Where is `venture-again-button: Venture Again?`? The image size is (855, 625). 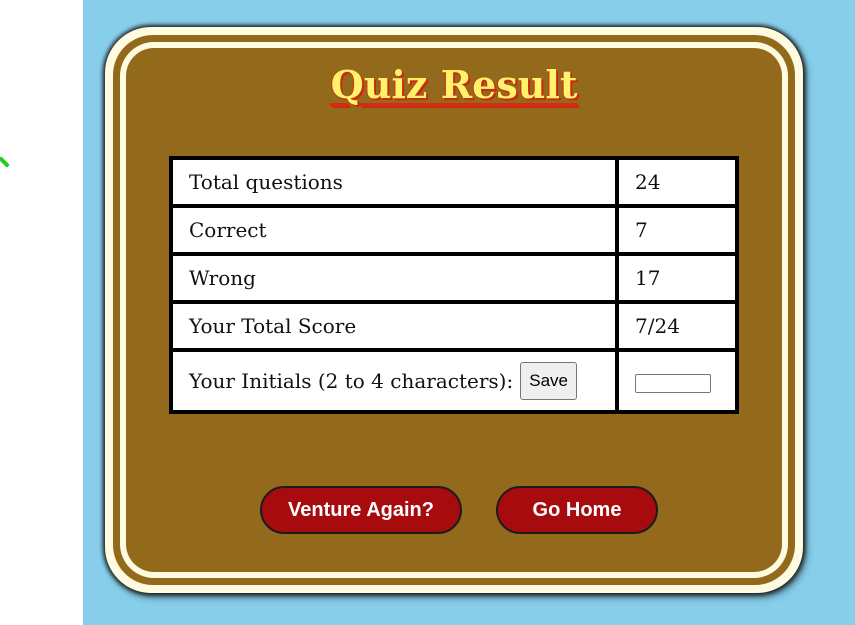
venture-again-button: Venture Again? is located at coordinates (361, 510).